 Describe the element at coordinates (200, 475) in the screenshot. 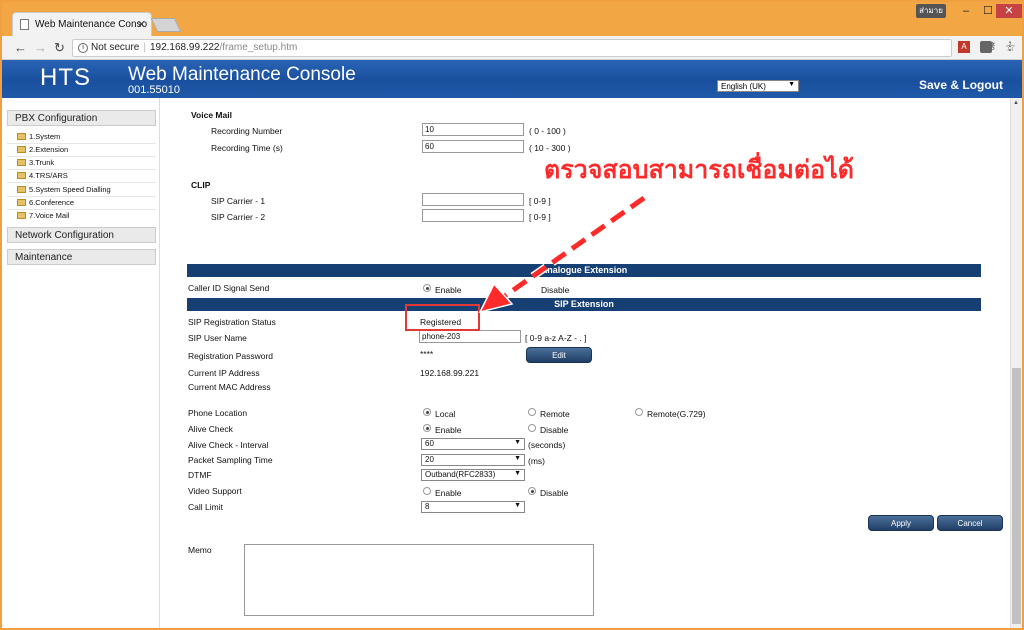

I see `dtmf-label: DTMF` at that location.